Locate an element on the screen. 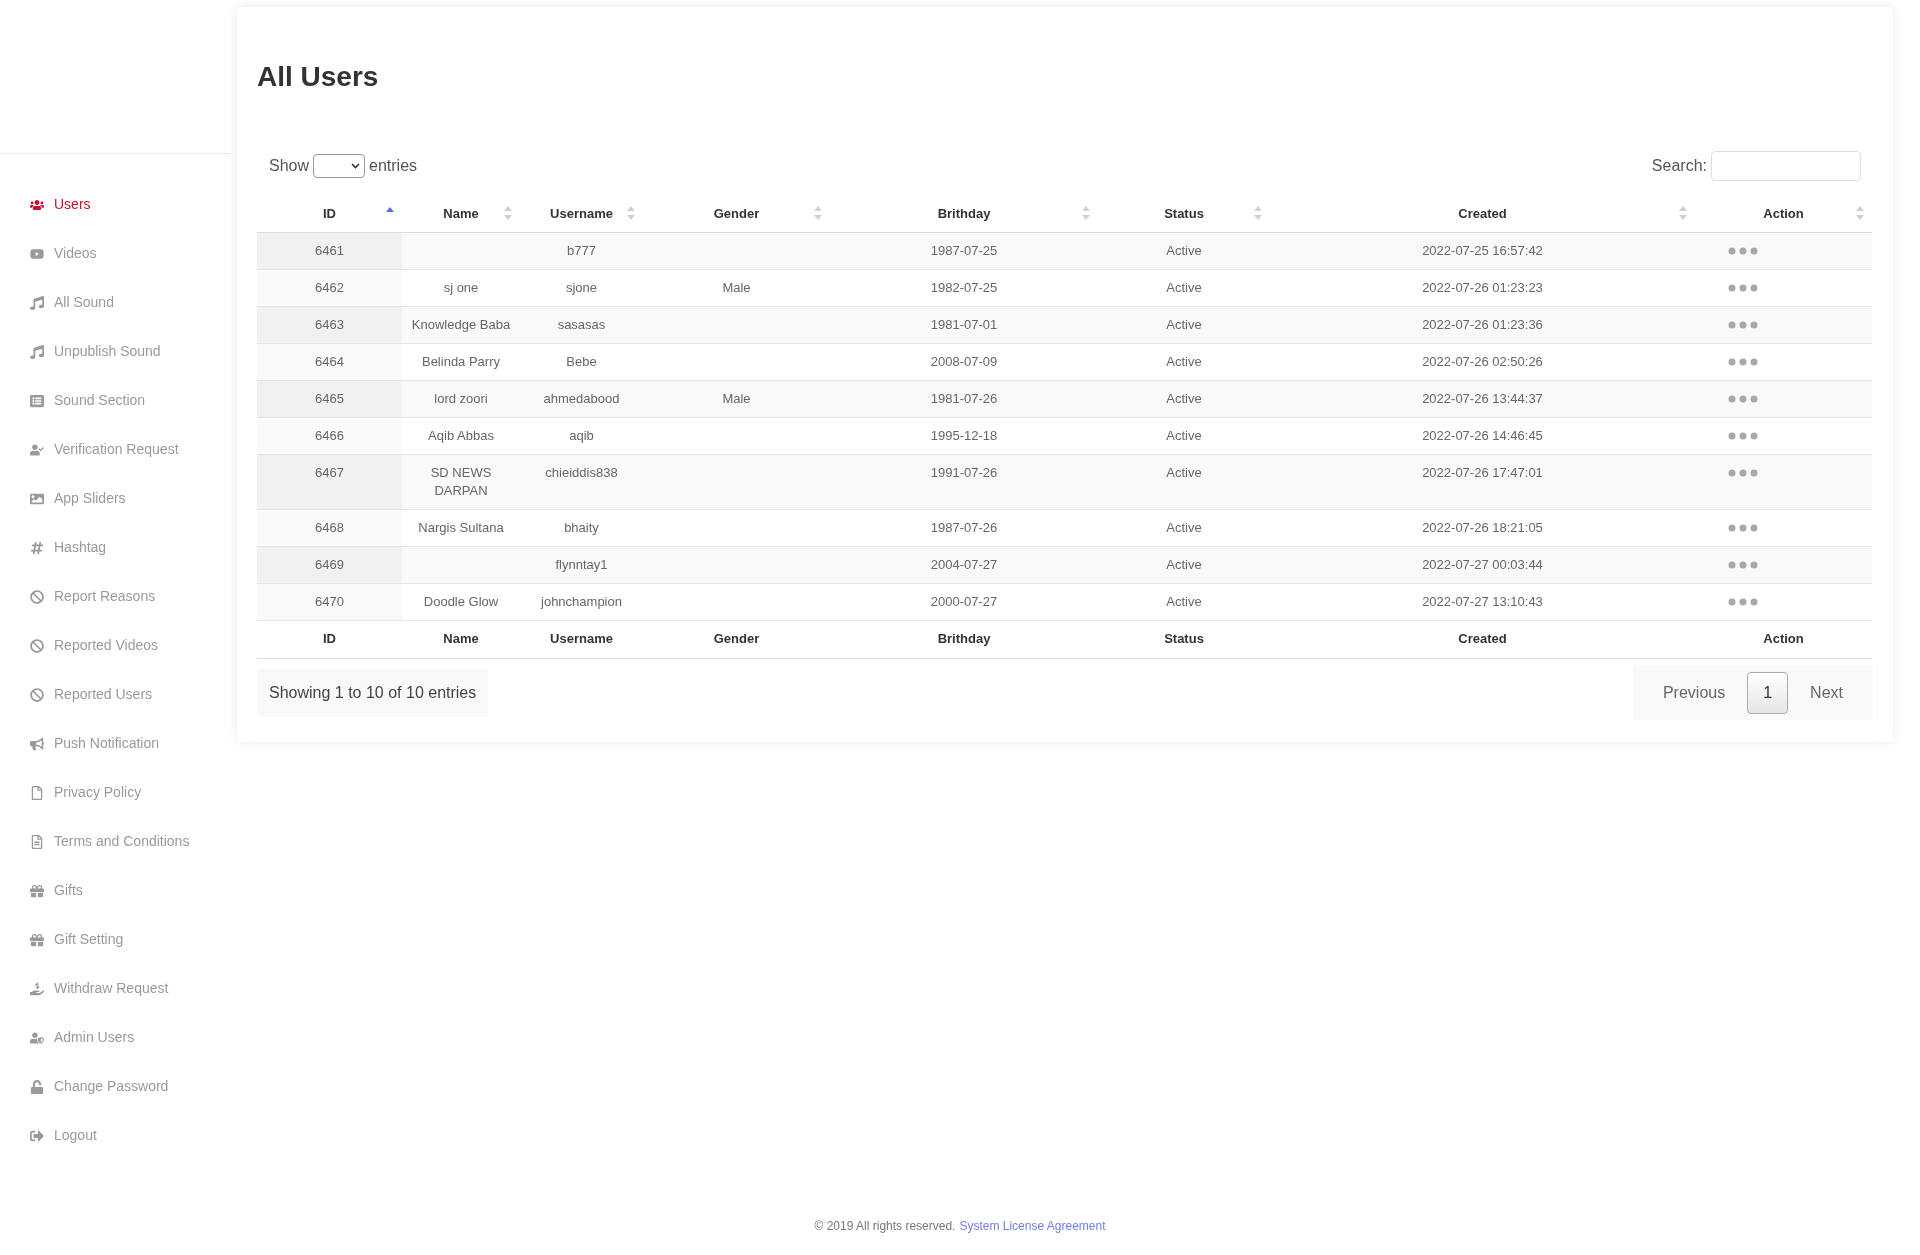 Image resolution: width=1920 pixels, height=1255 pixels. sidebar-item: Privacy Policy is located at coordinates (115, 792).